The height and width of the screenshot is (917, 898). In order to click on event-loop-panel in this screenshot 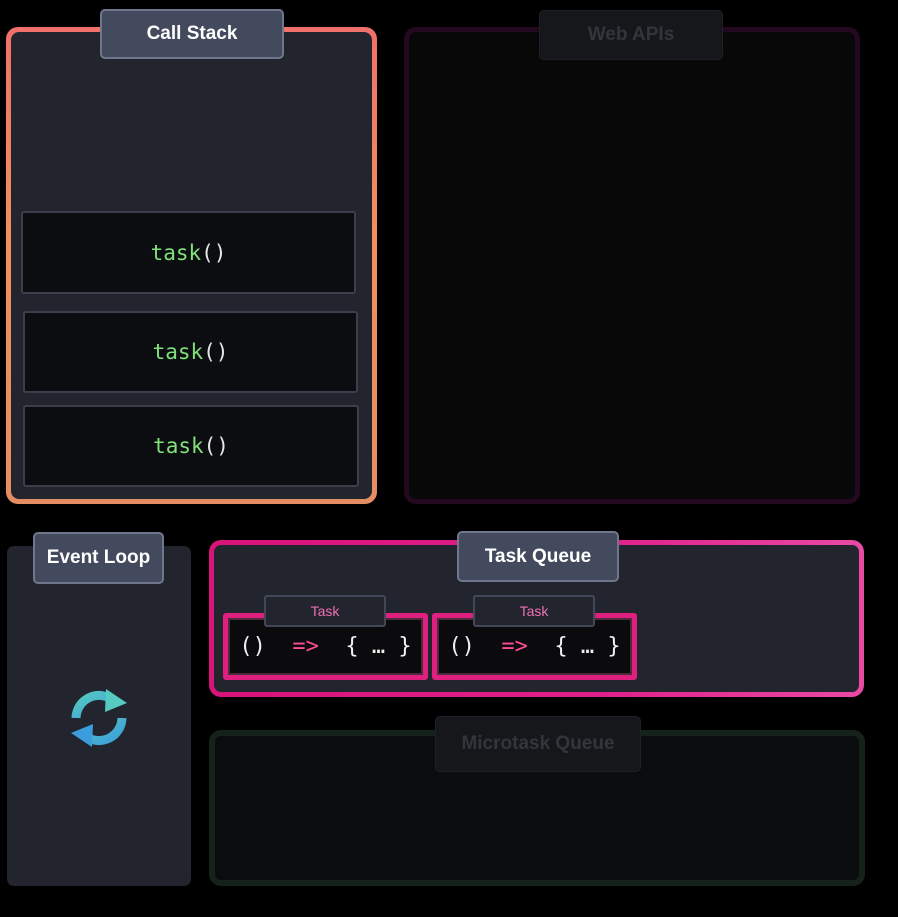, I will do `click(99, 716)`.